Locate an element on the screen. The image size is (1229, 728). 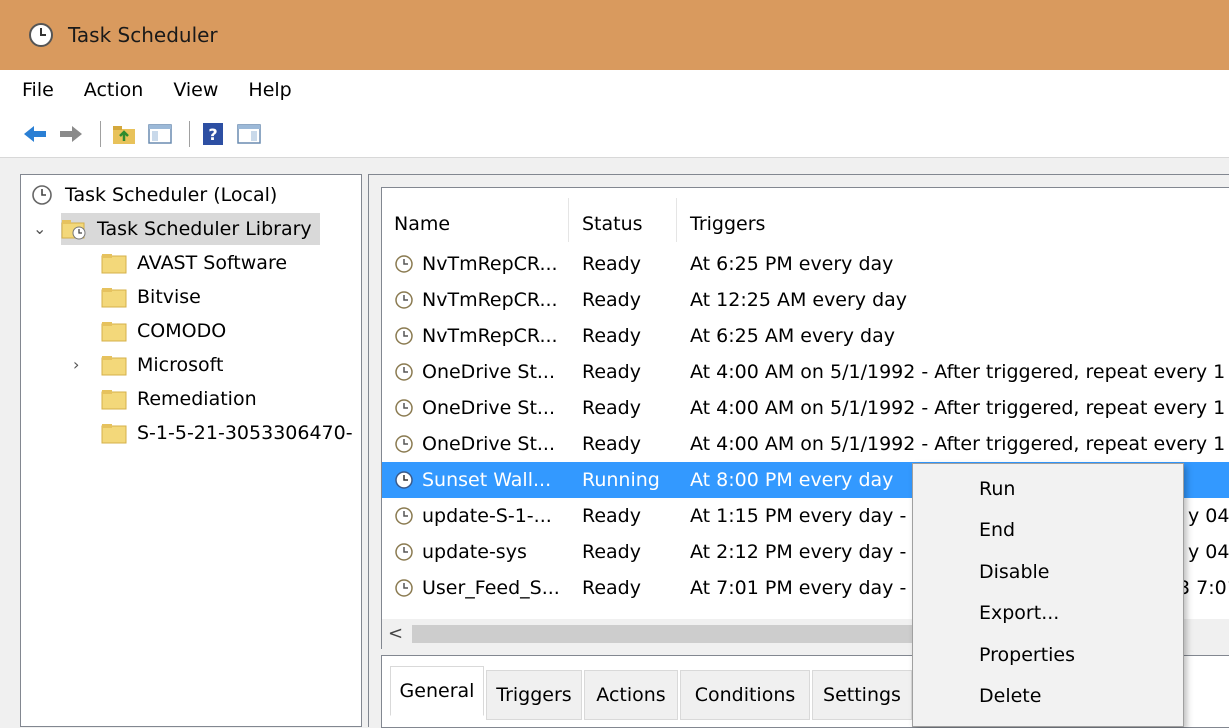
context-menu-properties: Properties is located at coordinates (1027, 655).